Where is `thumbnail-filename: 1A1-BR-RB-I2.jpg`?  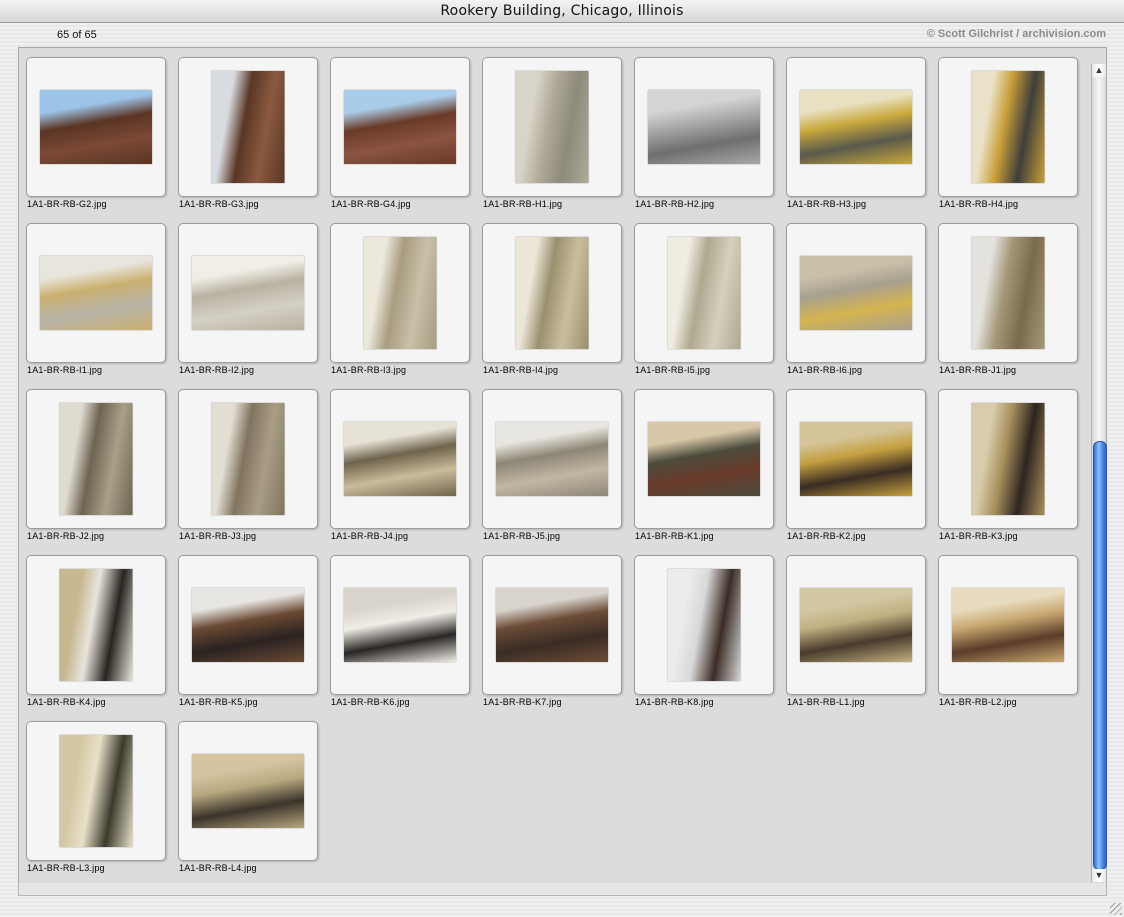
thumbnail-filename: 1A1-BR-RB-I2.jpg is located at coordinates (217, 370).